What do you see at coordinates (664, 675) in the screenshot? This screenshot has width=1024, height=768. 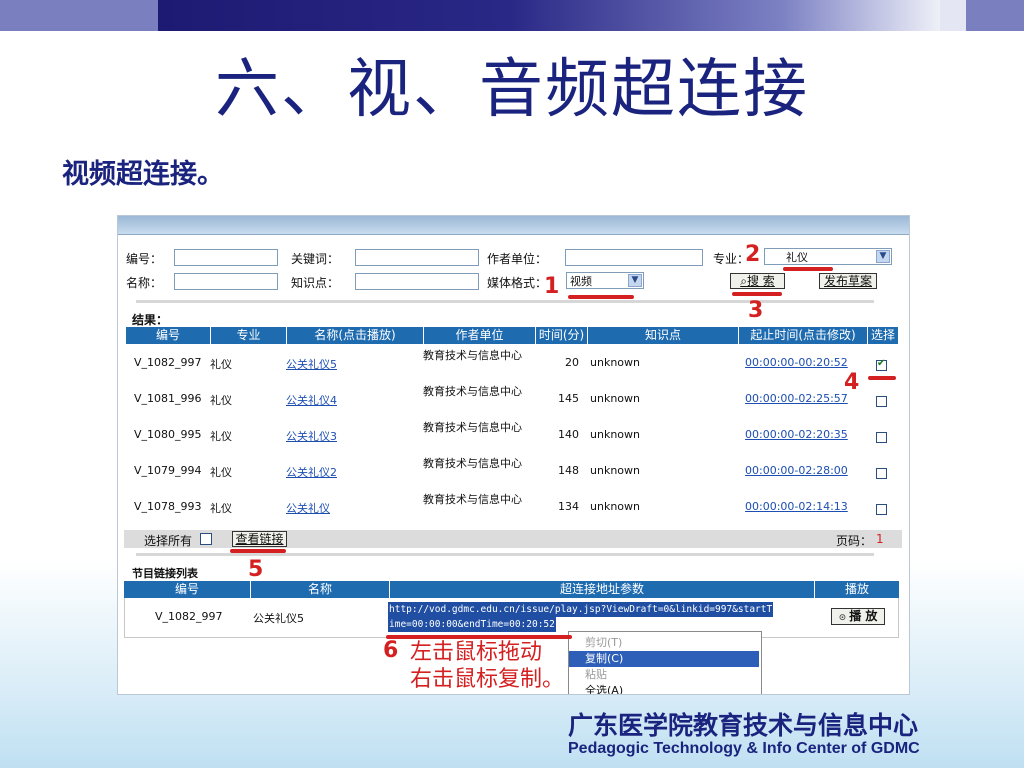 I see `context-menu-paste: 粘贴` at bounding box center [664, 675].